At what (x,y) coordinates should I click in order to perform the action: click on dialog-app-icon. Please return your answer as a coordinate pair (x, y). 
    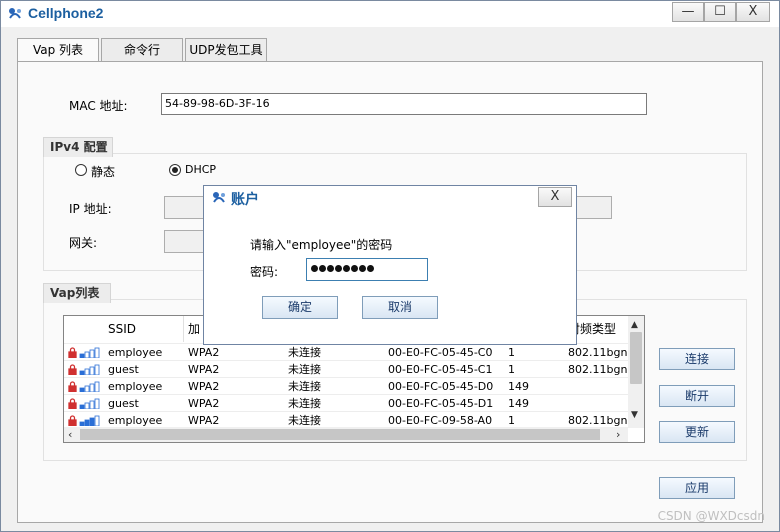
    Looking at the image, I should click on (219, 197).